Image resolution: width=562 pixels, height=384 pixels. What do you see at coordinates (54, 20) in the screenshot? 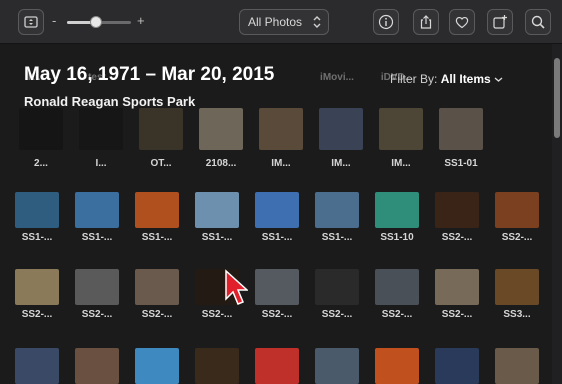
I see `zoom-out-label: -` at bounding box center [54, 20].